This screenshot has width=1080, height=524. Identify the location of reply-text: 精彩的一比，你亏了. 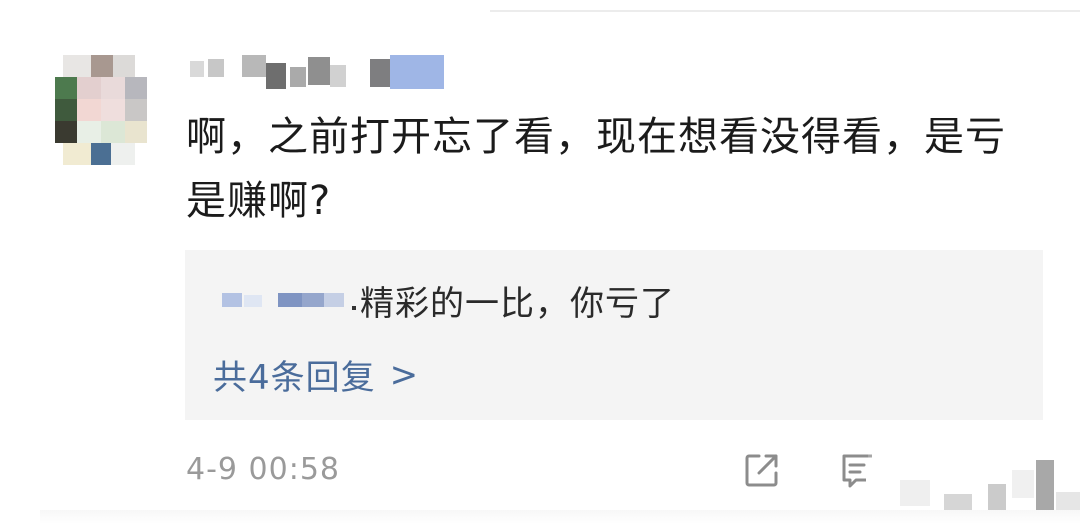
(517, 303).